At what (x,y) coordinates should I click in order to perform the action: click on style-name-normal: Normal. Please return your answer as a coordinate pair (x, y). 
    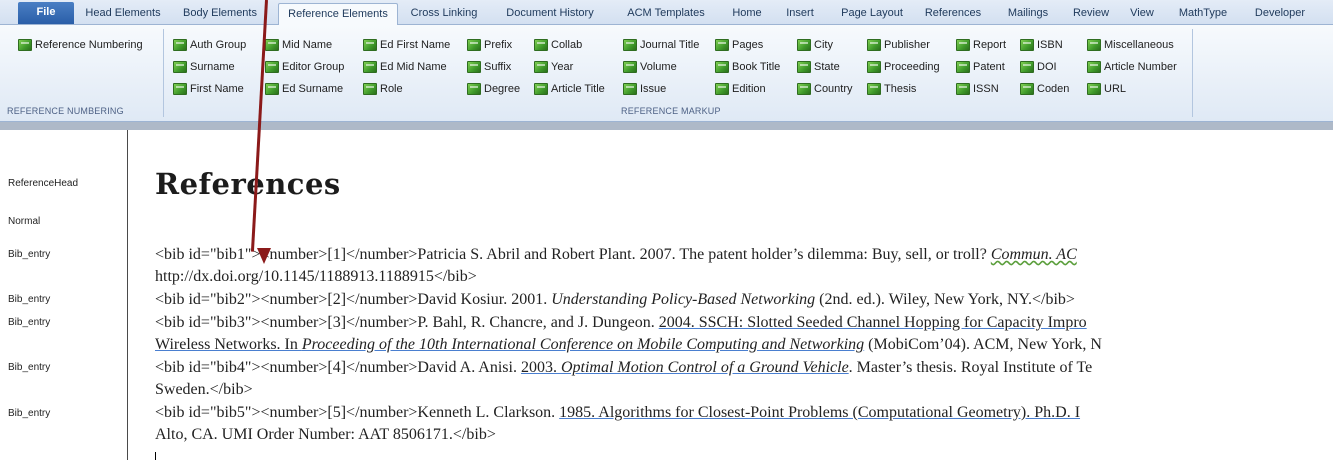
    Looking at the image, I should click on (24, 221).